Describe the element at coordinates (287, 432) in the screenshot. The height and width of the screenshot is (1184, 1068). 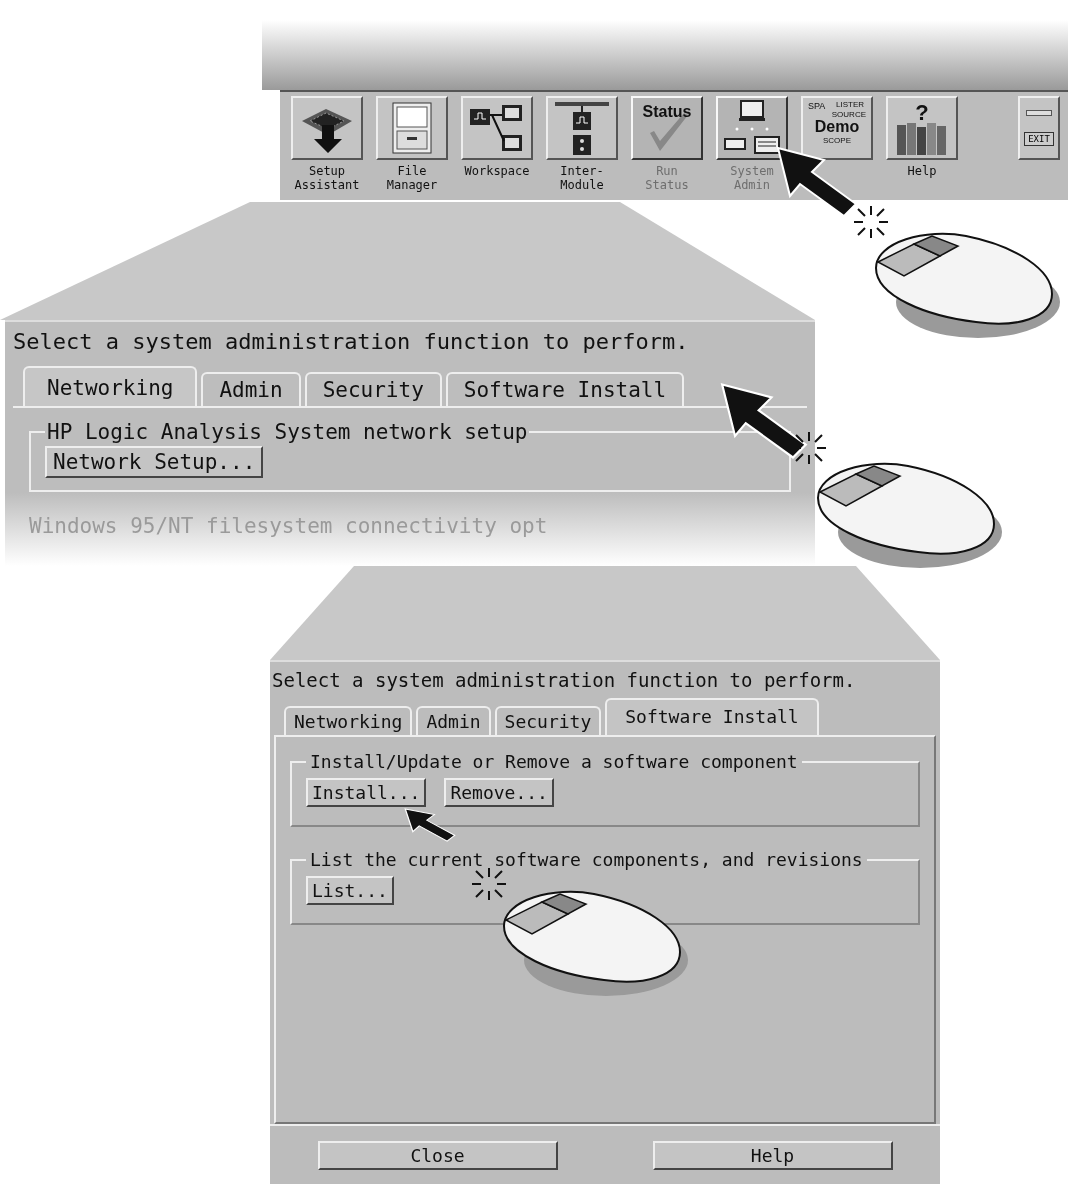
I see `group-title: HP Logic Analysis System network setup` at that location.